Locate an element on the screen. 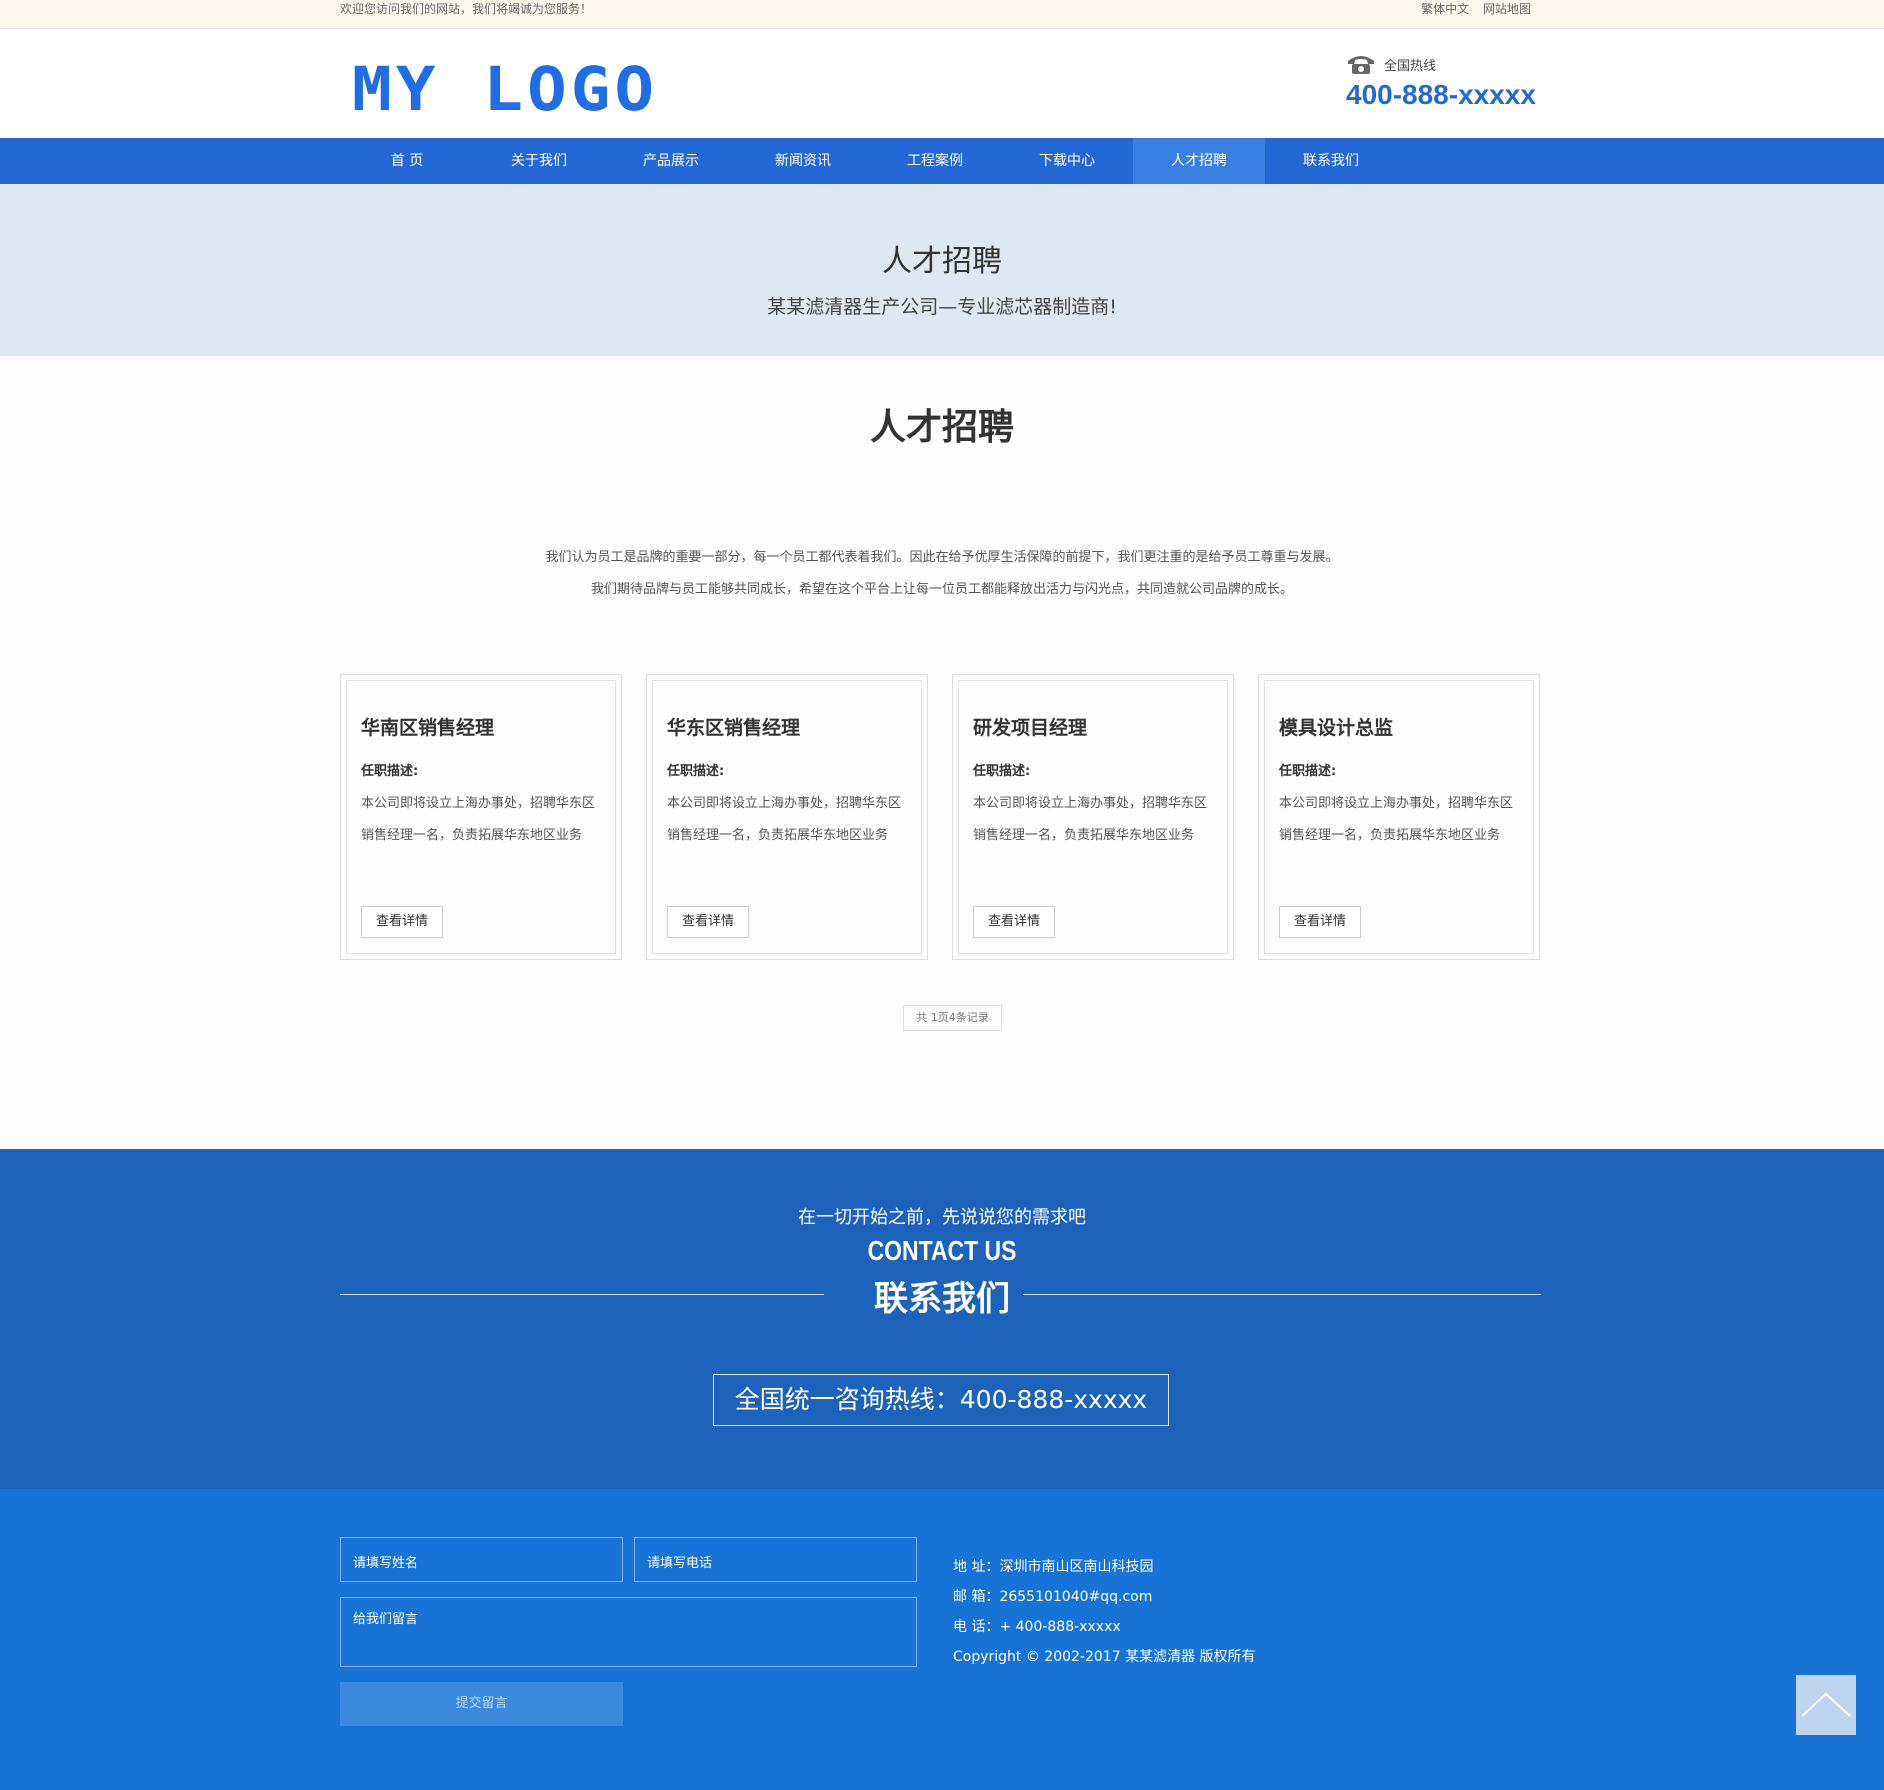 The width and height of the screenshot is (1884, 1790). nav-home: 首 页 is located at coordinates (407, 161).